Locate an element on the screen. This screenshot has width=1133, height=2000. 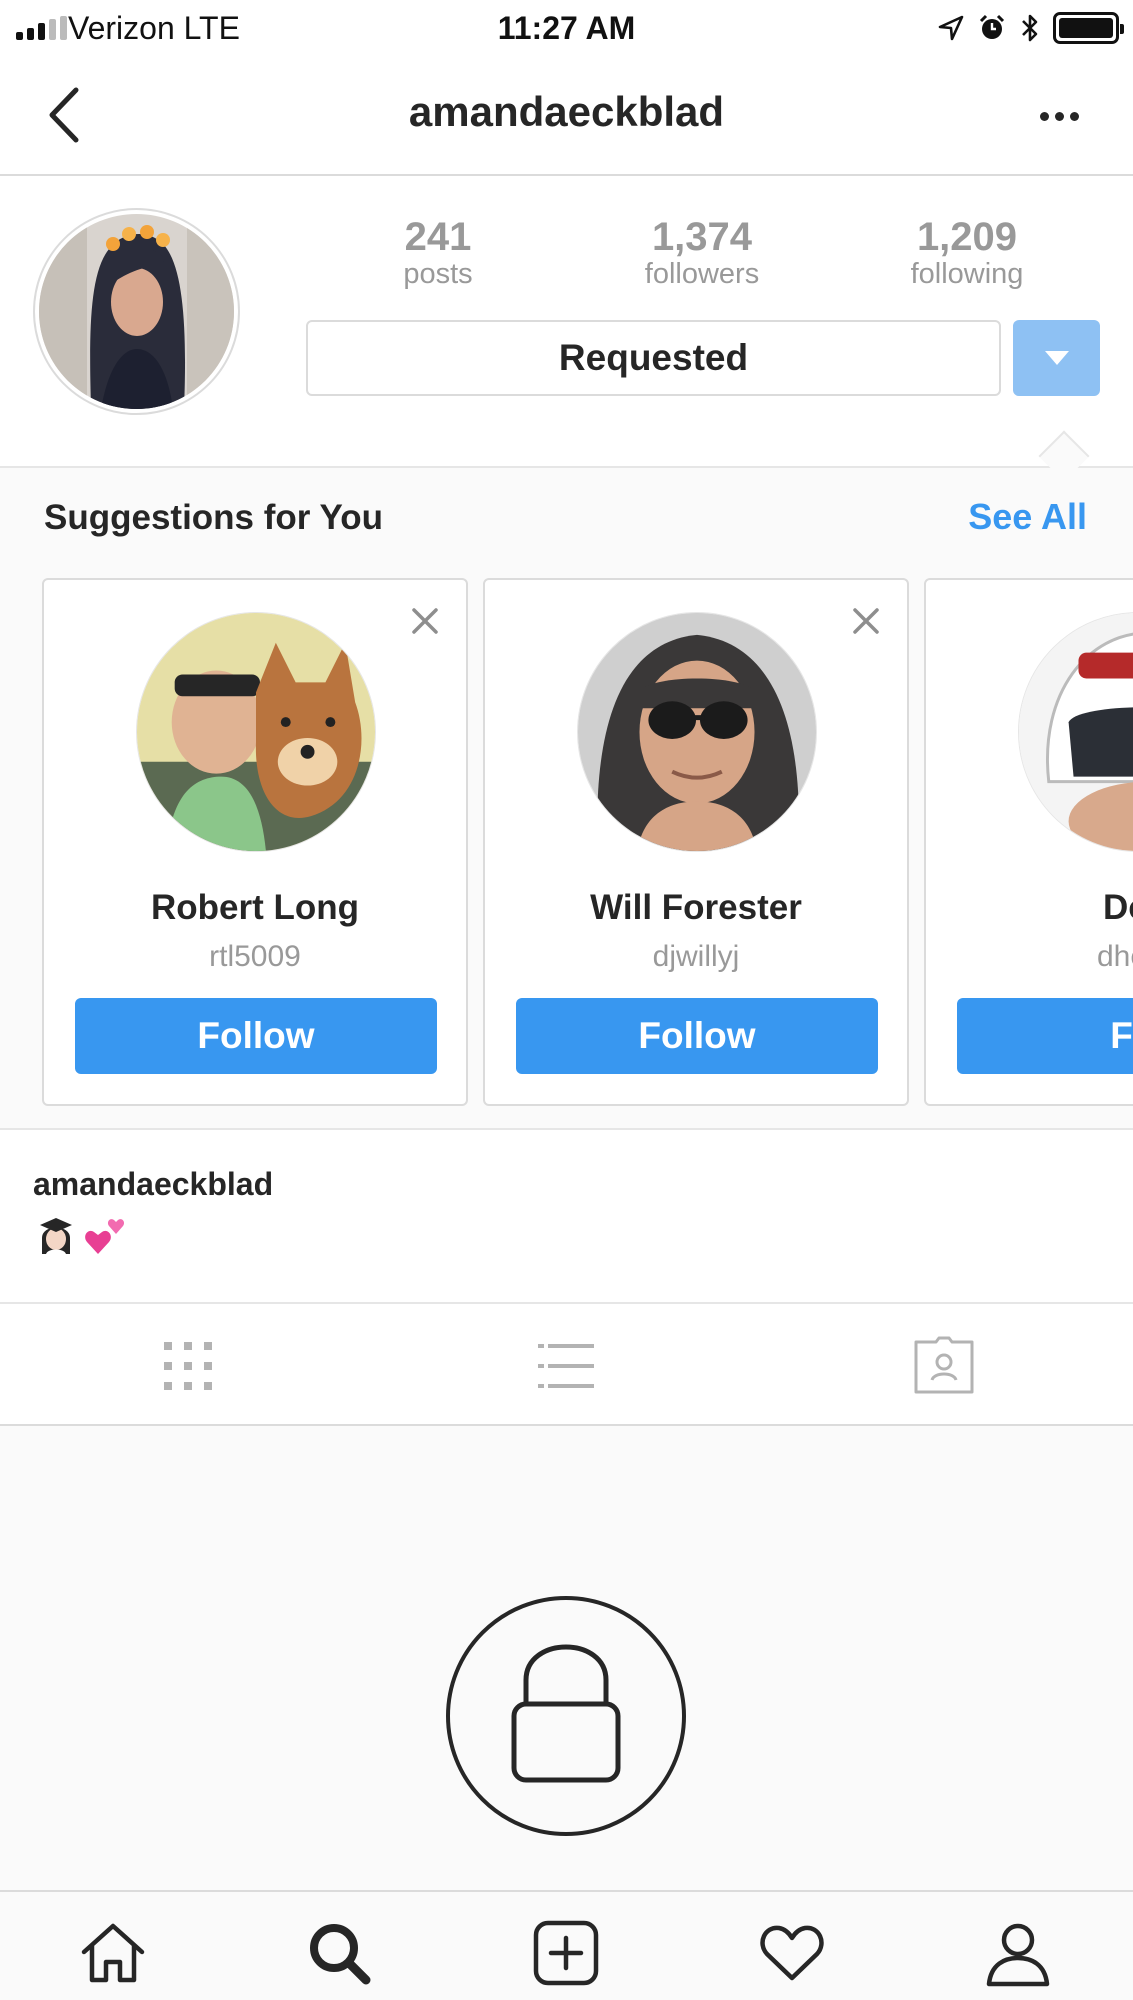
home-icon is located at coordinates (113, 1953).